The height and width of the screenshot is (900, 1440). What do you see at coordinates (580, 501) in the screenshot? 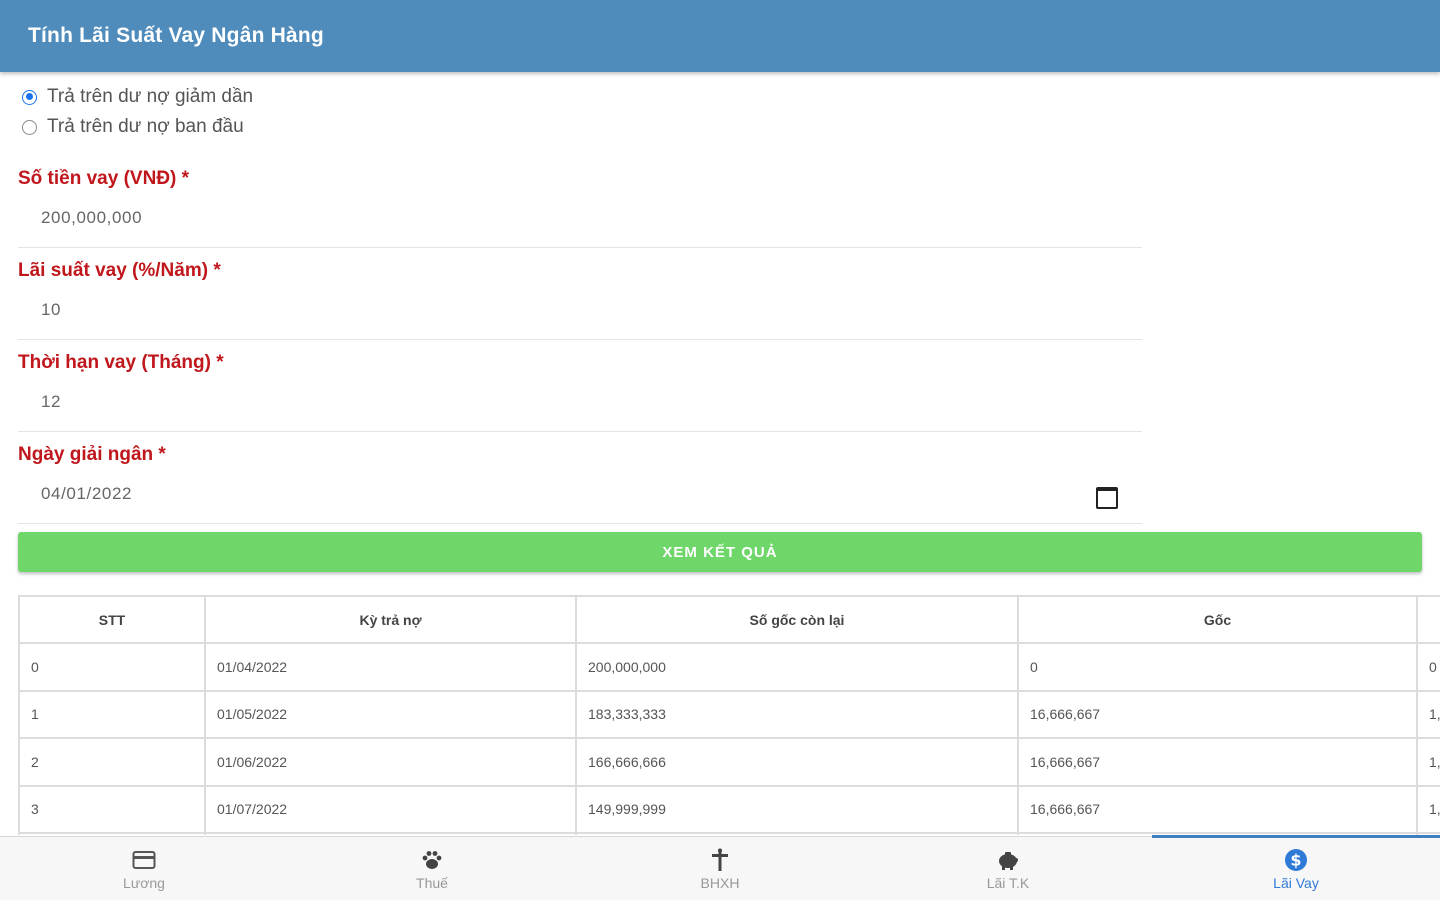
I see `disbursement-date-input: 04/01/2022` at bounding box center [580, 501].